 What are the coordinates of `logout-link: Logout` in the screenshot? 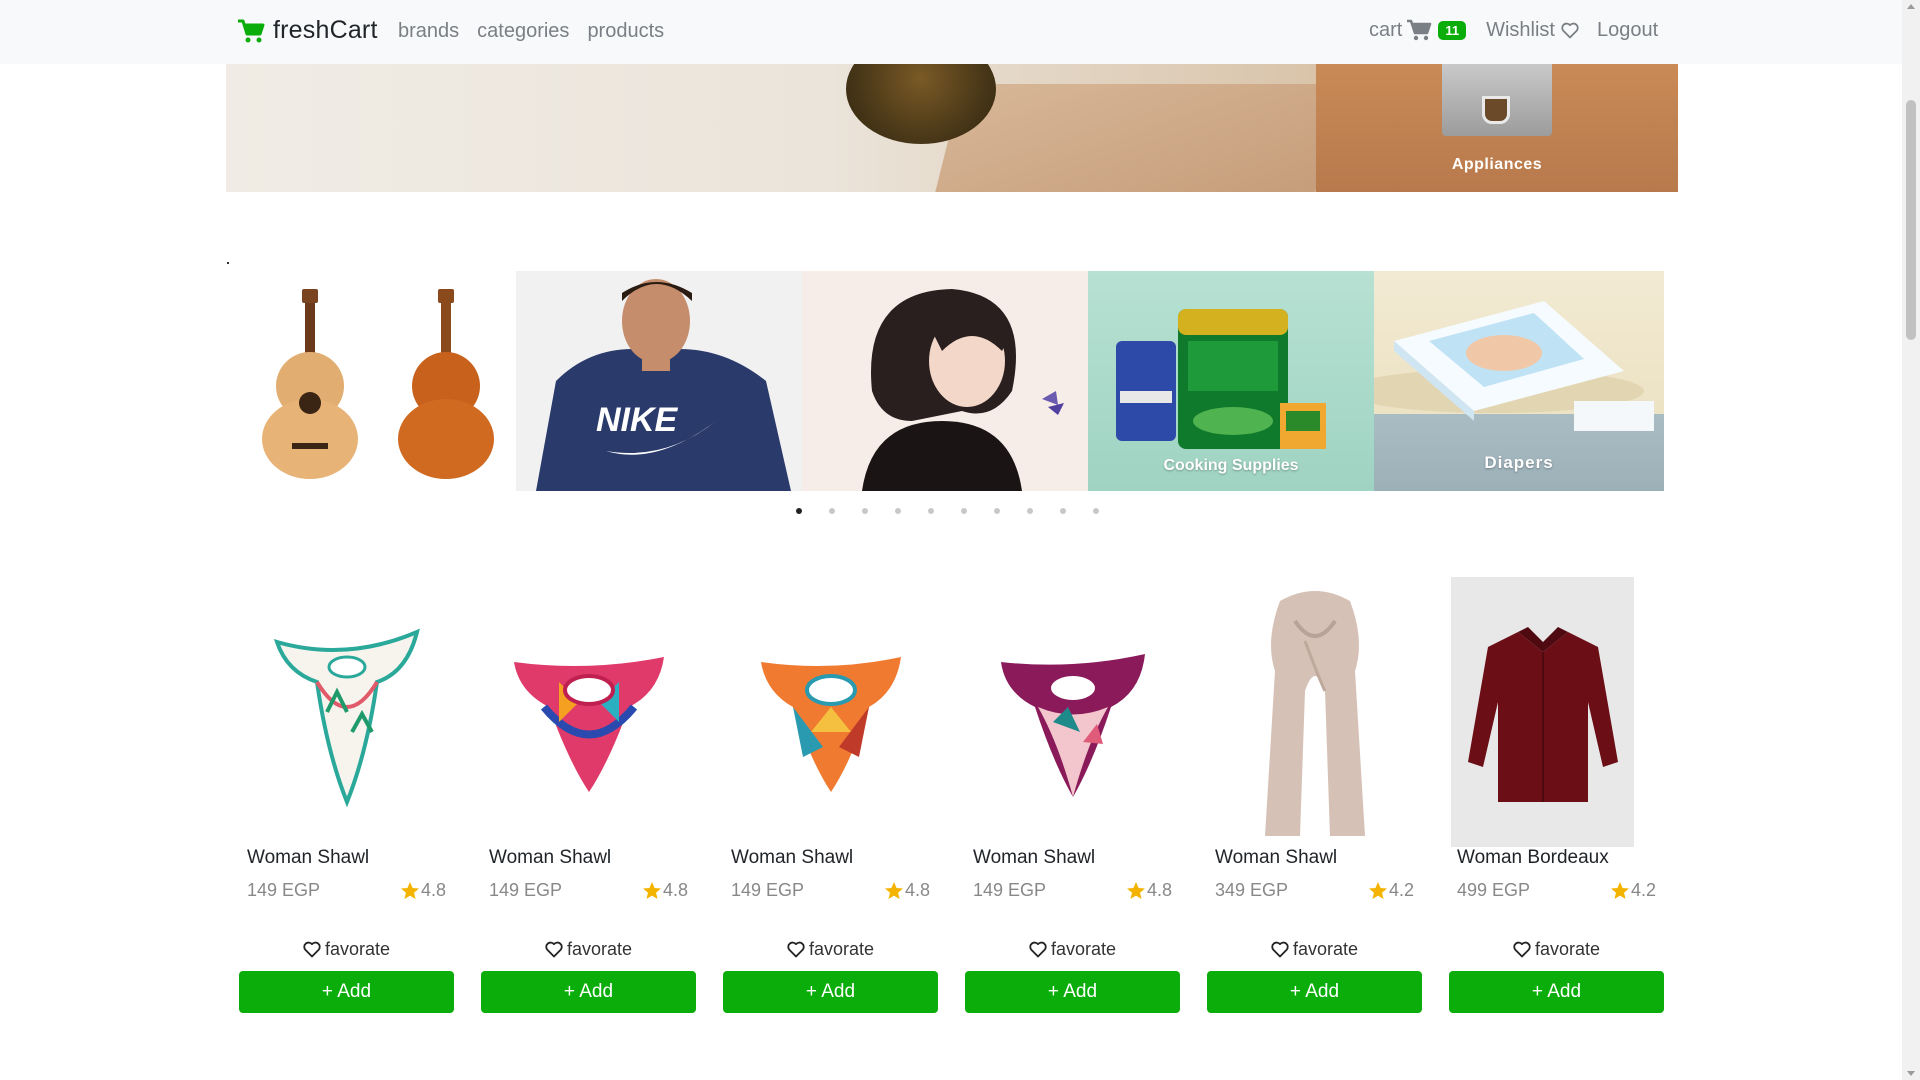 It's located at (1627, 30).